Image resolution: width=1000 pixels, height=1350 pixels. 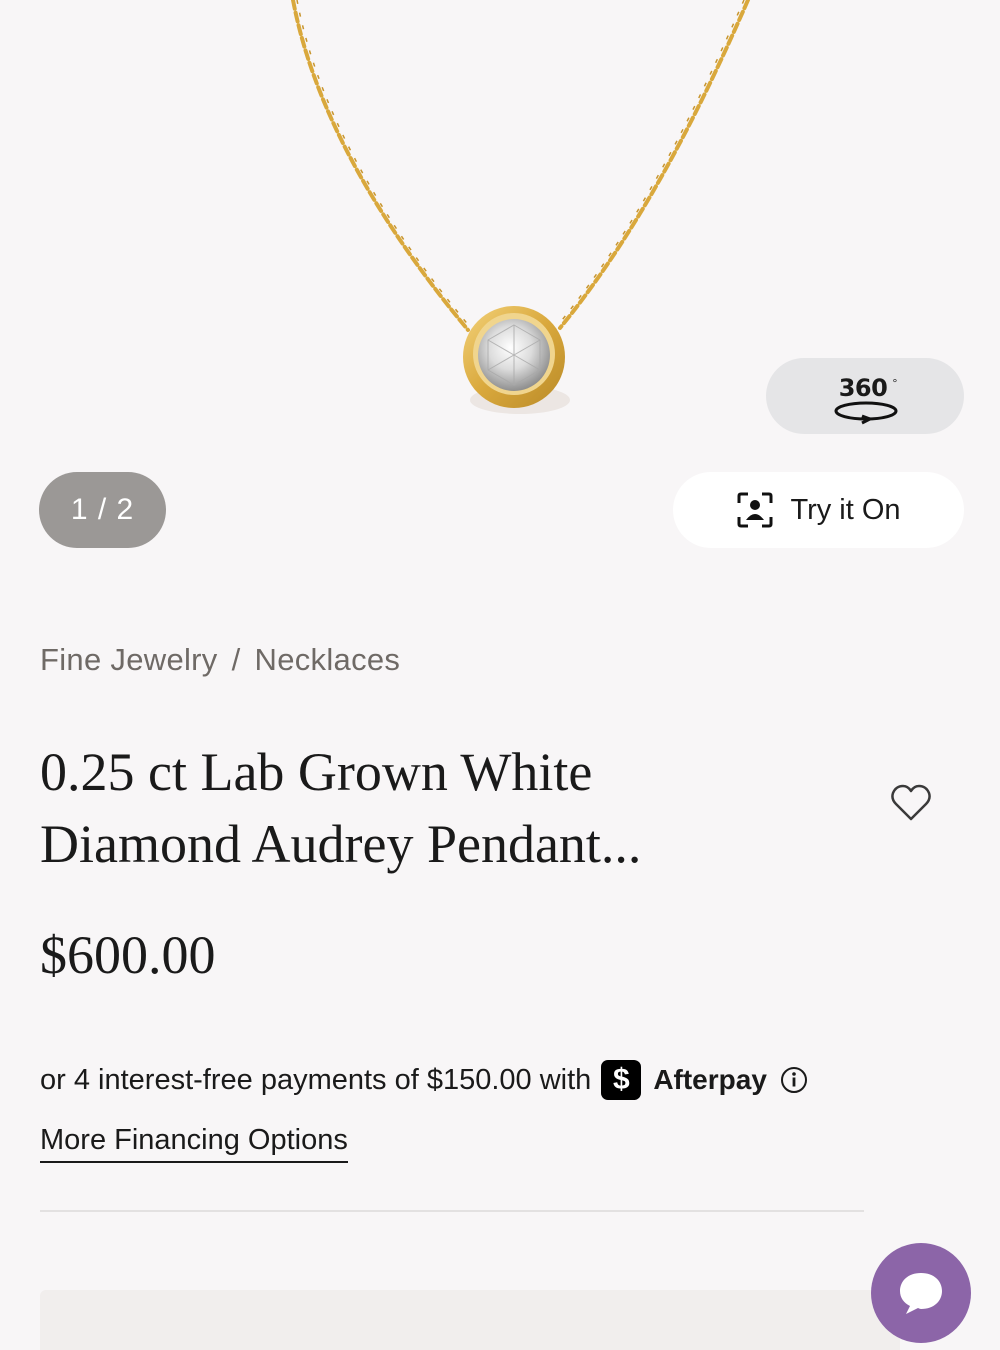 What do you see at coordinates (470, 1320) in the screenshot?
I see `next-section-panel` at bounding box center [470, 1320].